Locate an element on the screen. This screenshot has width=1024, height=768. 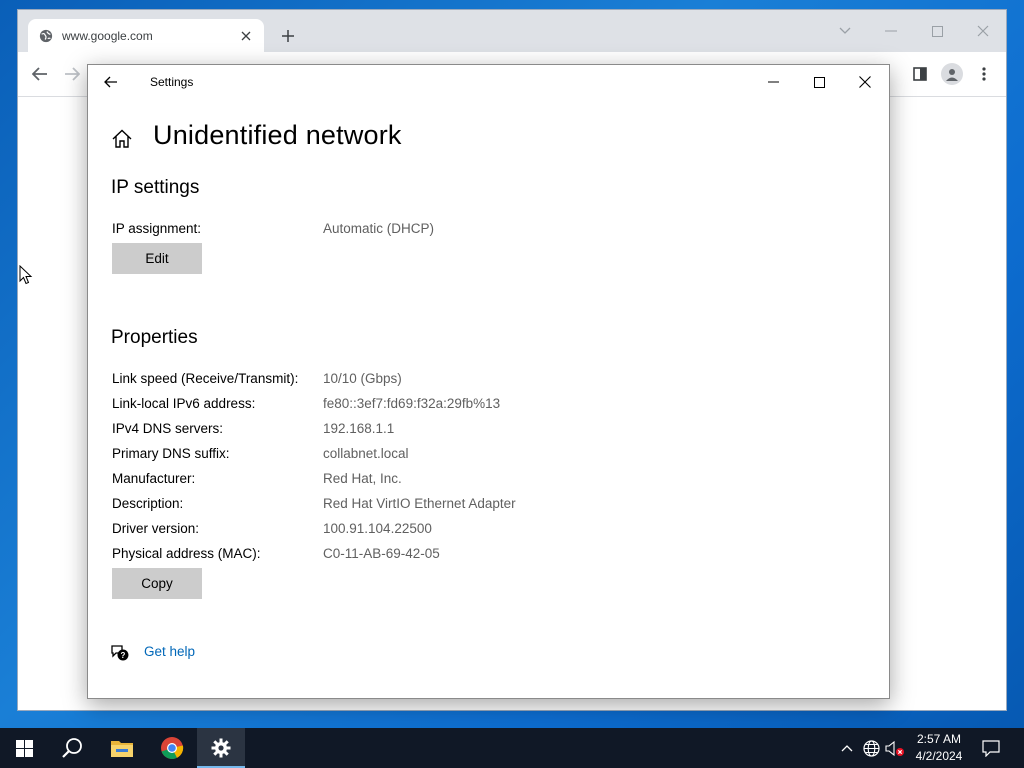
mac-address-value: C0-11-AB-69-42-05 is located at coordinates (381, 553).